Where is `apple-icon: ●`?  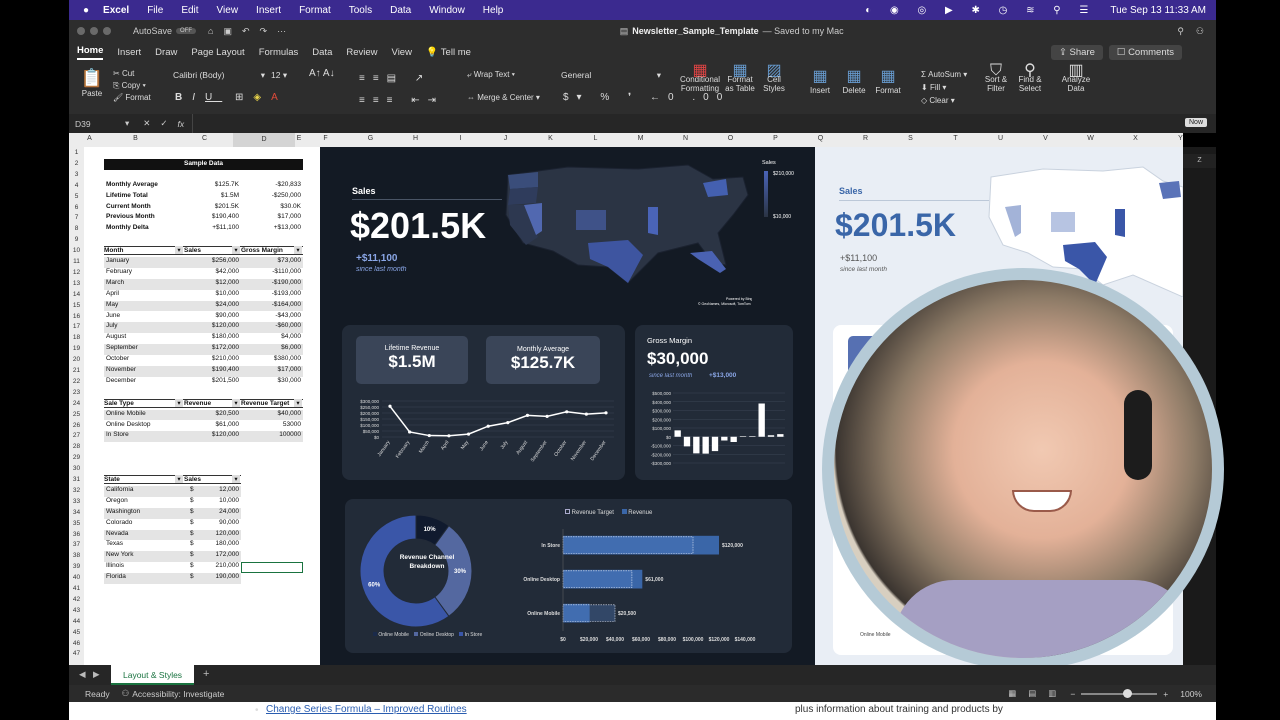
apple-icon: ● is located at coordinates (86, 10).